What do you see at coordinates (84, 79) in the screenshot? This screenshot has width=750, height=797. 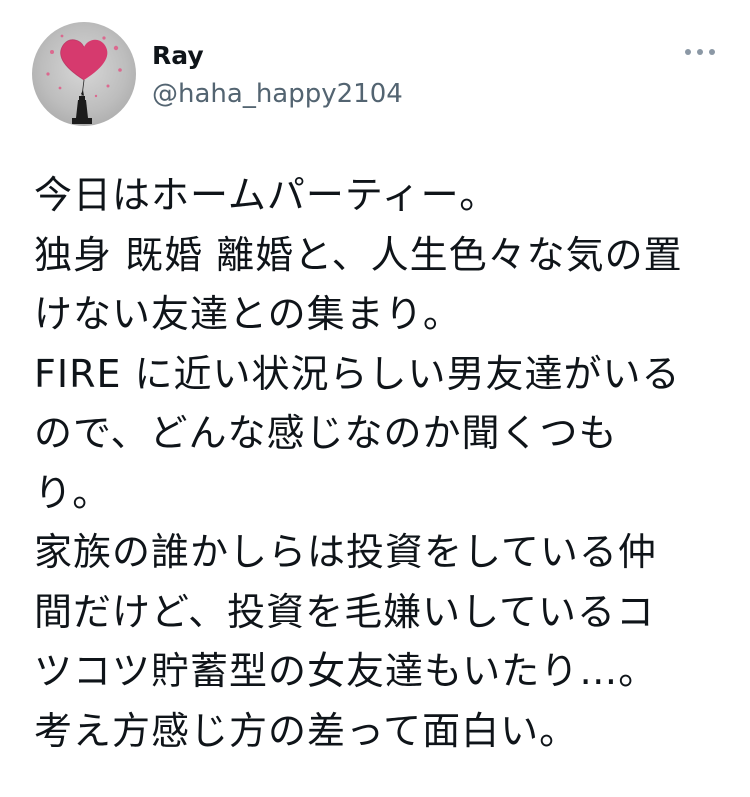 I see `heart-balloon-statue-icon` at bounding box center [84, 79].